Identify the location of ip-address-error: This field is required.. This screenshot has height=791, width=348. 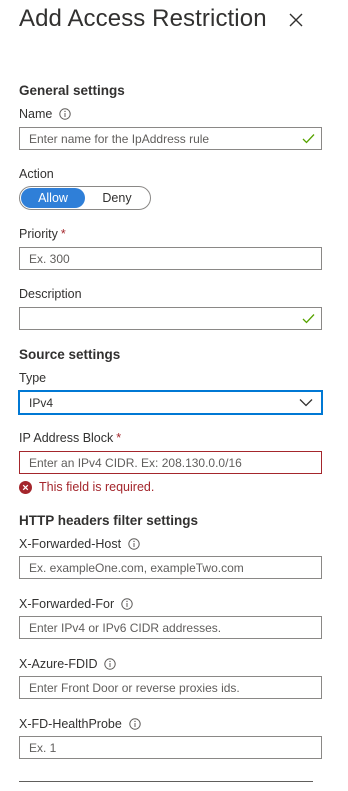
(86, 487).